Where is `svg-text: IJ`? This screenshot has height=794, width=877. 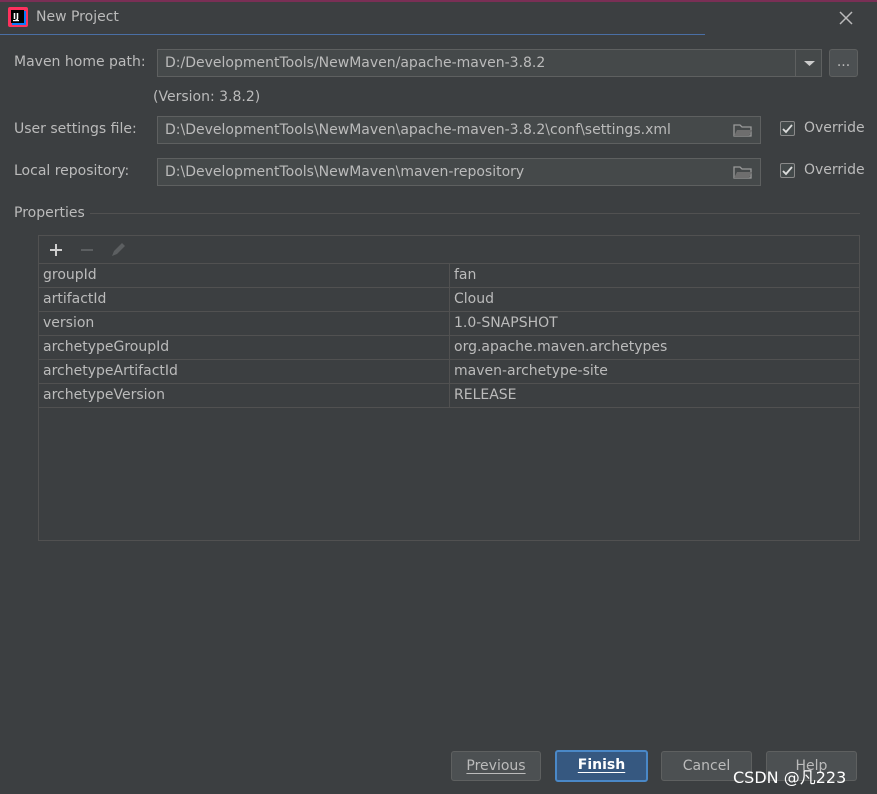 svg-text: IJ is located at coordinates (16, 16).